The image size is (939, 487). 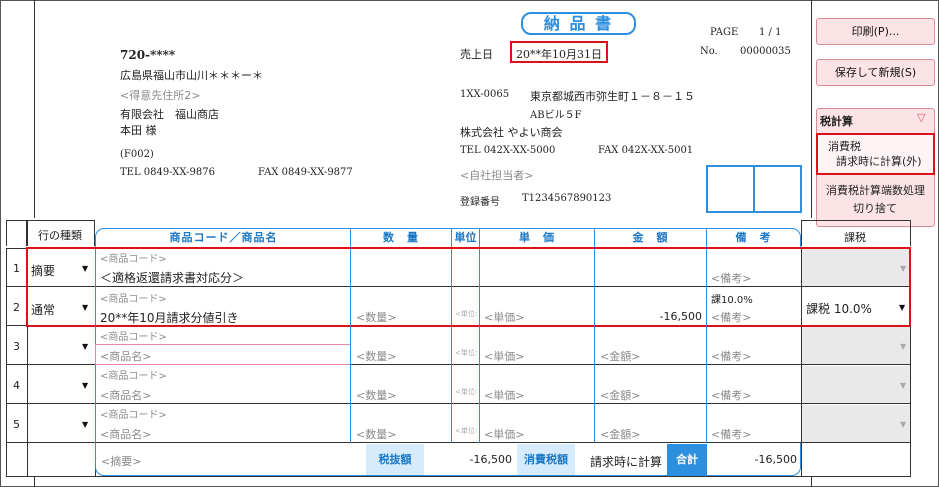 I want to click on own-postal: 1XX-0065, so click(x=485, y=94).